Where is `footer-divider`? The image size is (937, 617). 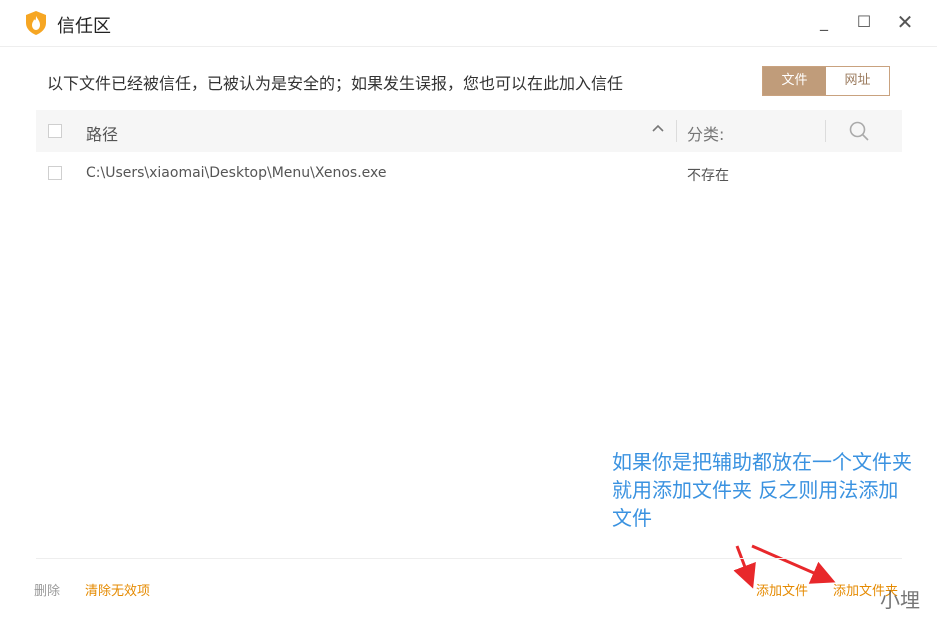 footer-divider is located at coordinates (469, 558).